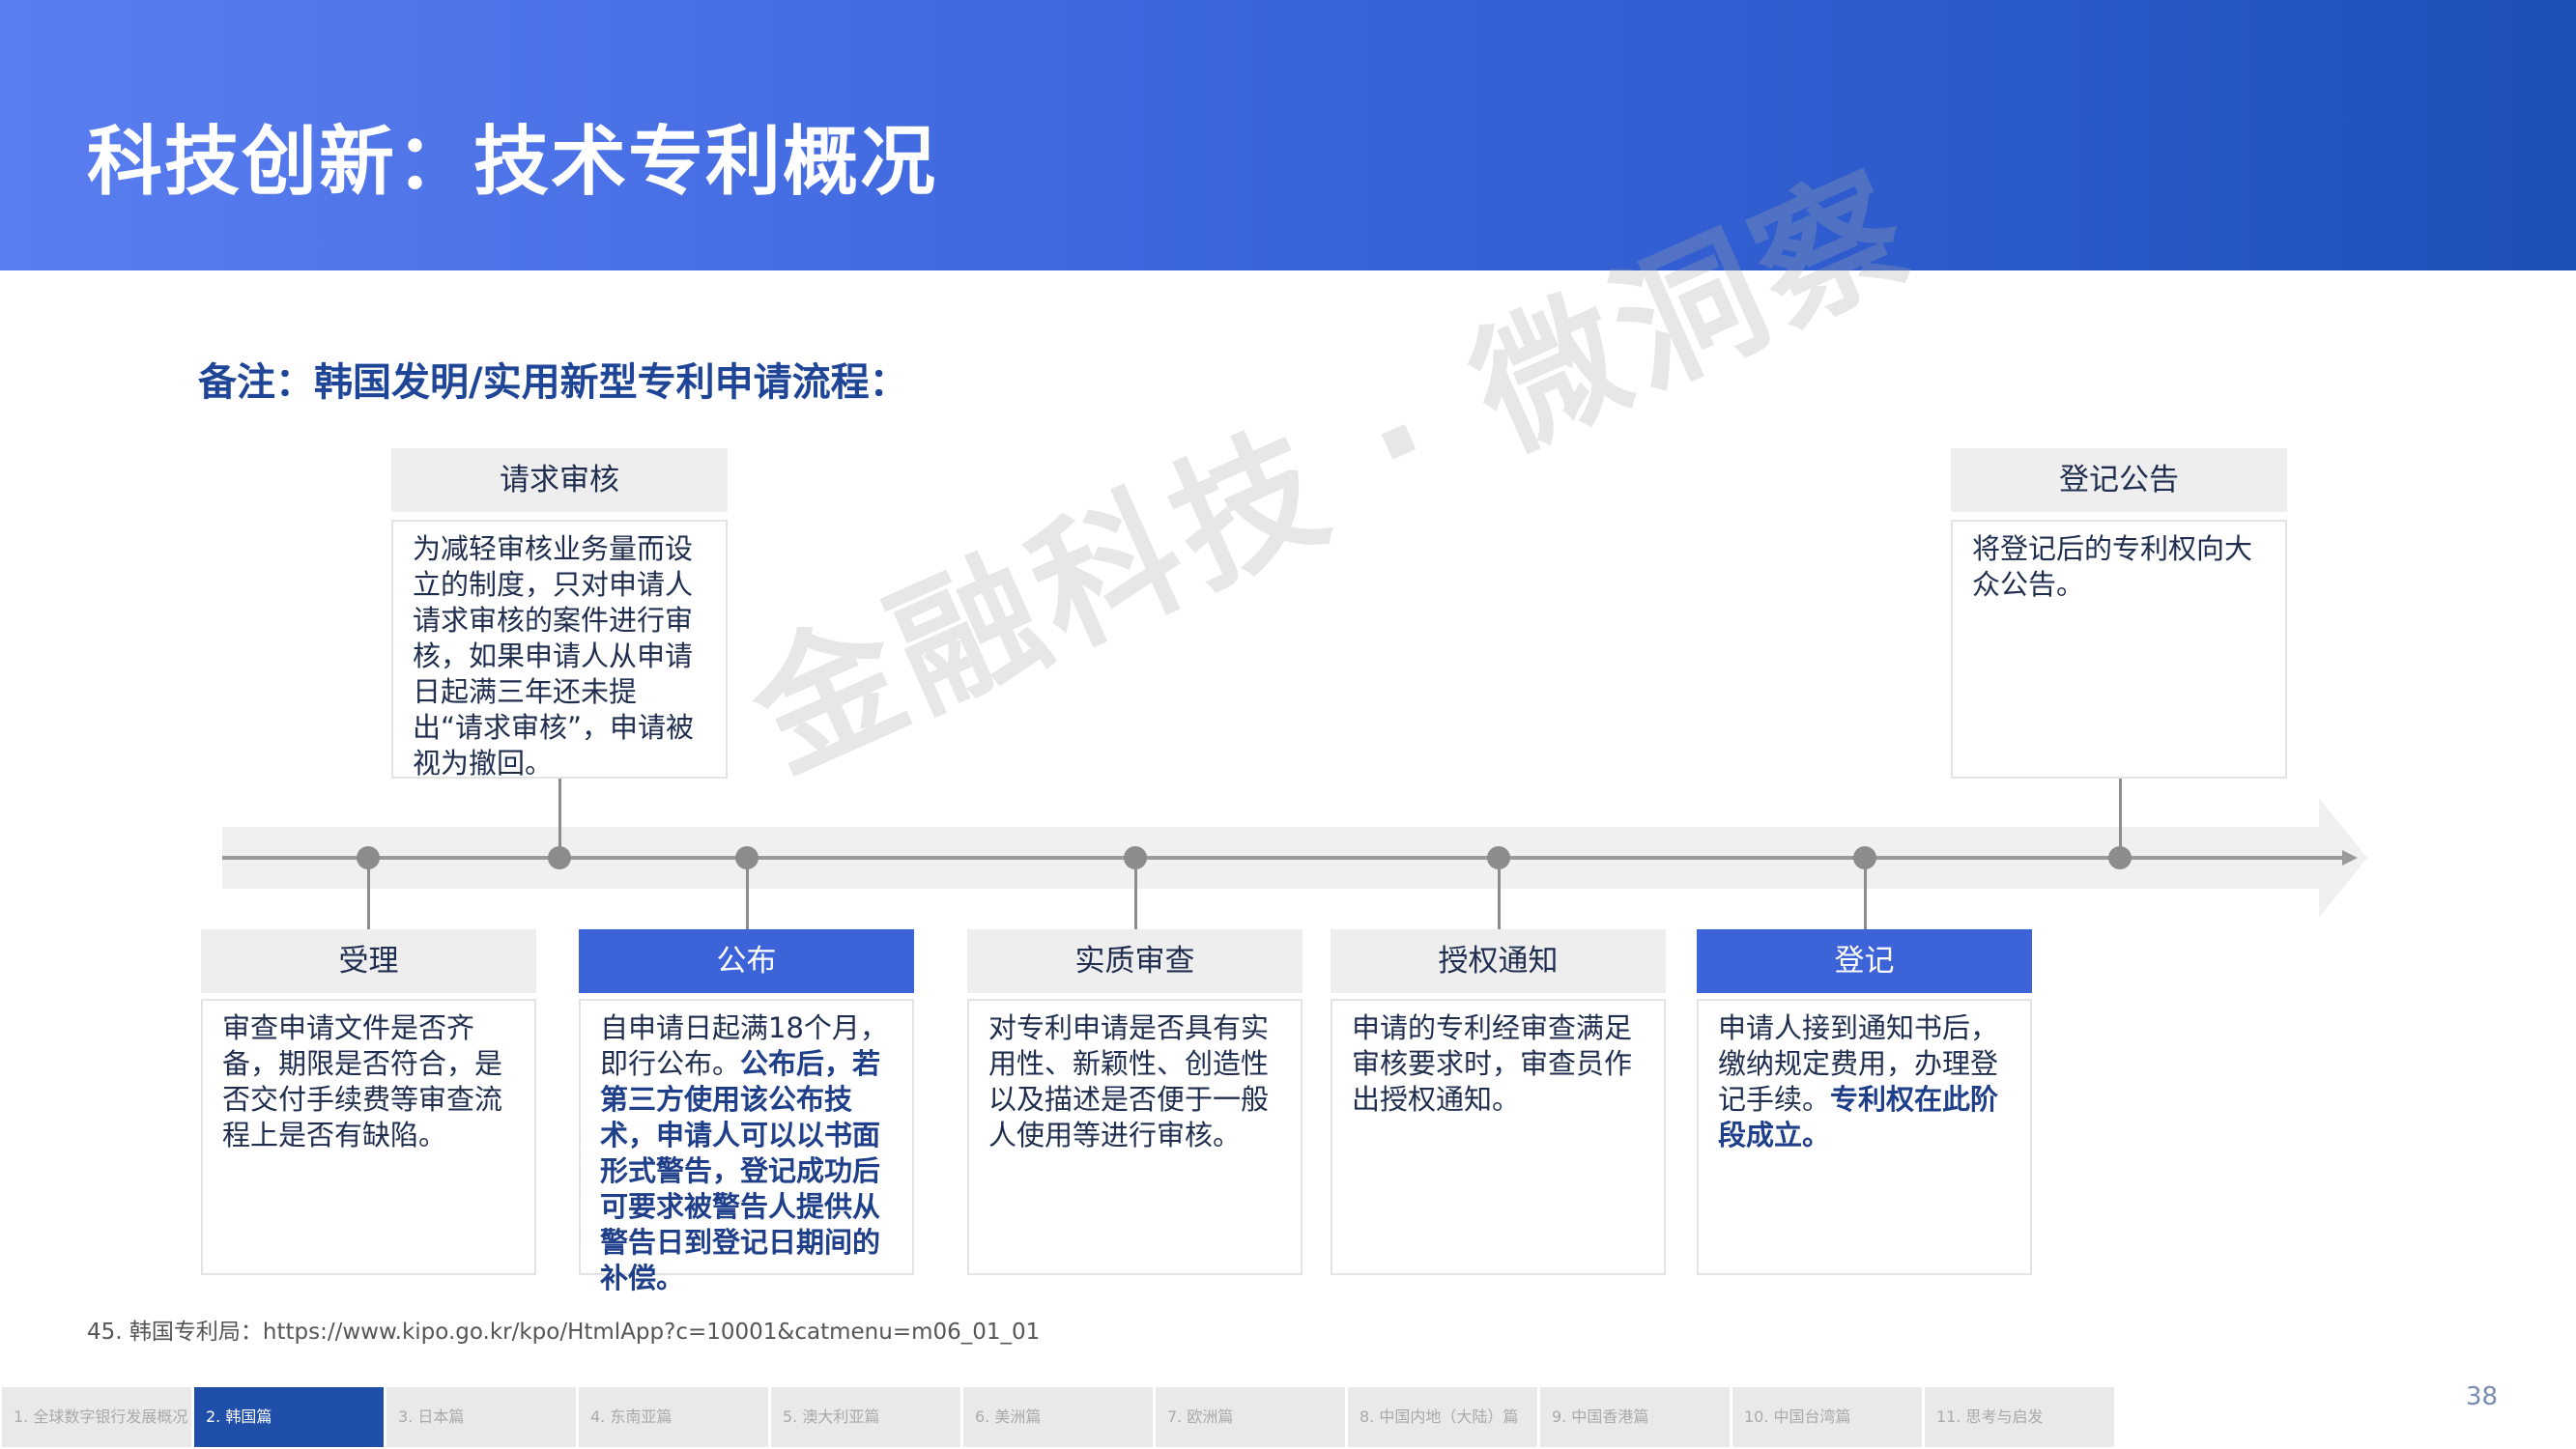 Image resolution: width=2576 pixels, height=1449 pixels. Describe the element at coordinates (1827, 1417) in the screenshot. I see `nav-tab-taiwan: 10. 中国台湾篇` at that location.